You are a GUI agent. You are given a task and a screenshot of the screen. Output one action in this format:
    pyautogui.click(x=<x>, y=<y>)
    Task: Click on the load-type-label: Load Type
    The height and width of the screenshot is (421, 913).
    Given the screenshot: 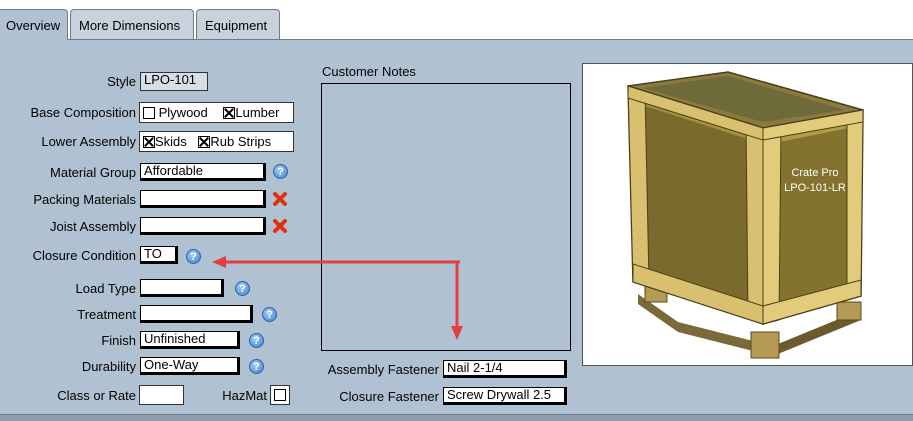 What is the action you would take?
    pyautogui.click(x=105, y=288)
    